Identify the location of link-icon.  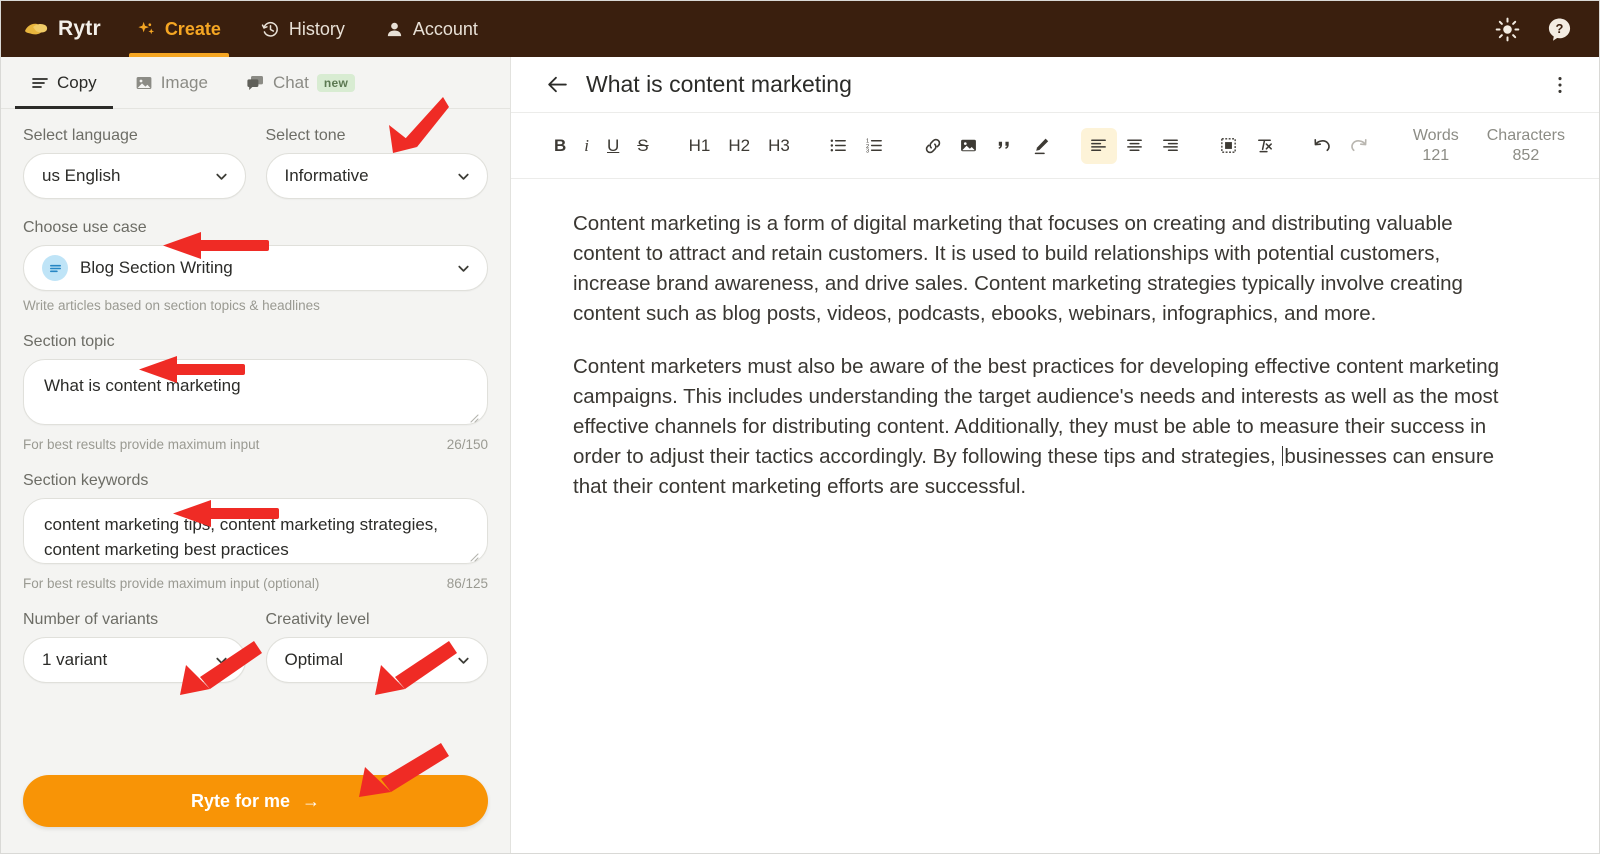
(933, 145).